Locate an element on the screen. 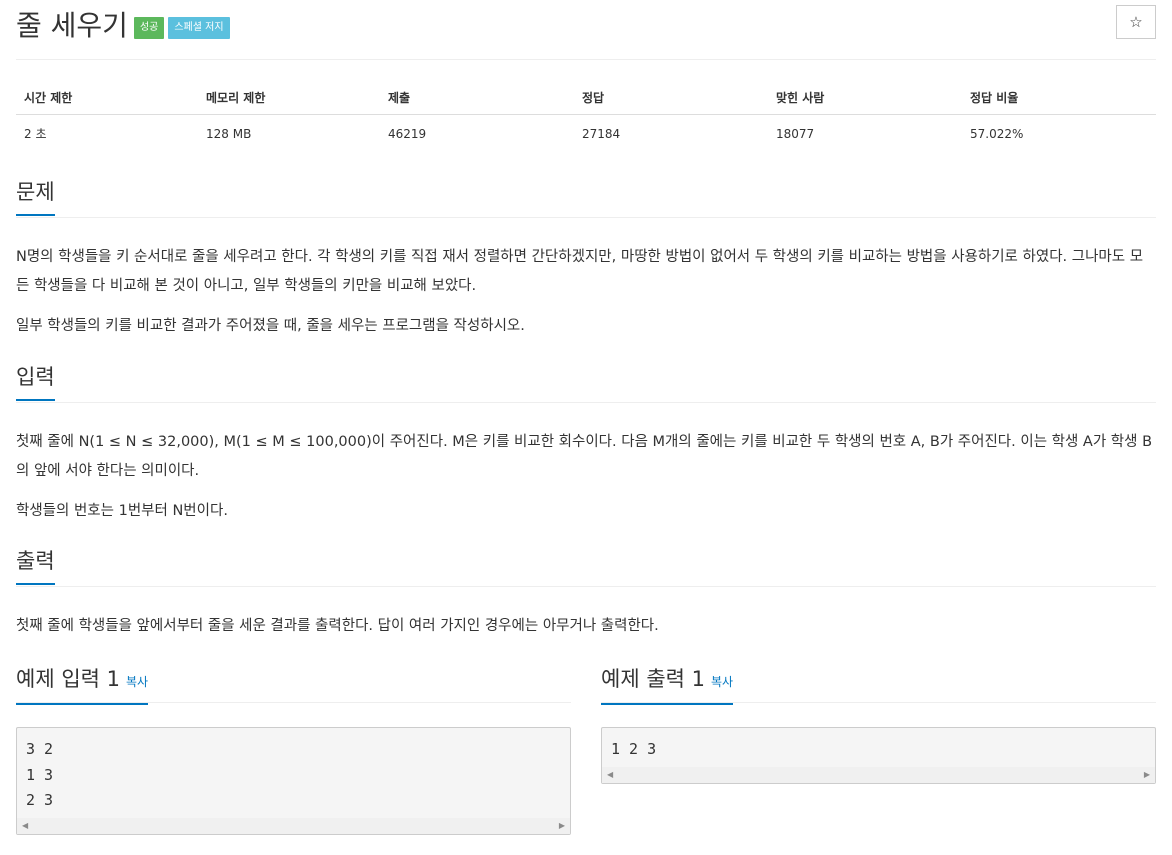 This screenshot has width=1172, height=855. problem-headline: 문제 is located at coordinates (586, 197).